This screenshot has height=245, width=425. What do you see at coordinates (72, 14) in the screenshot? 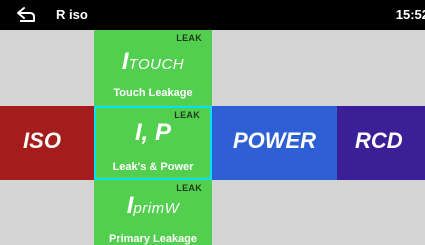
I see `page-title: R iso` at bounding box center [72, 14].